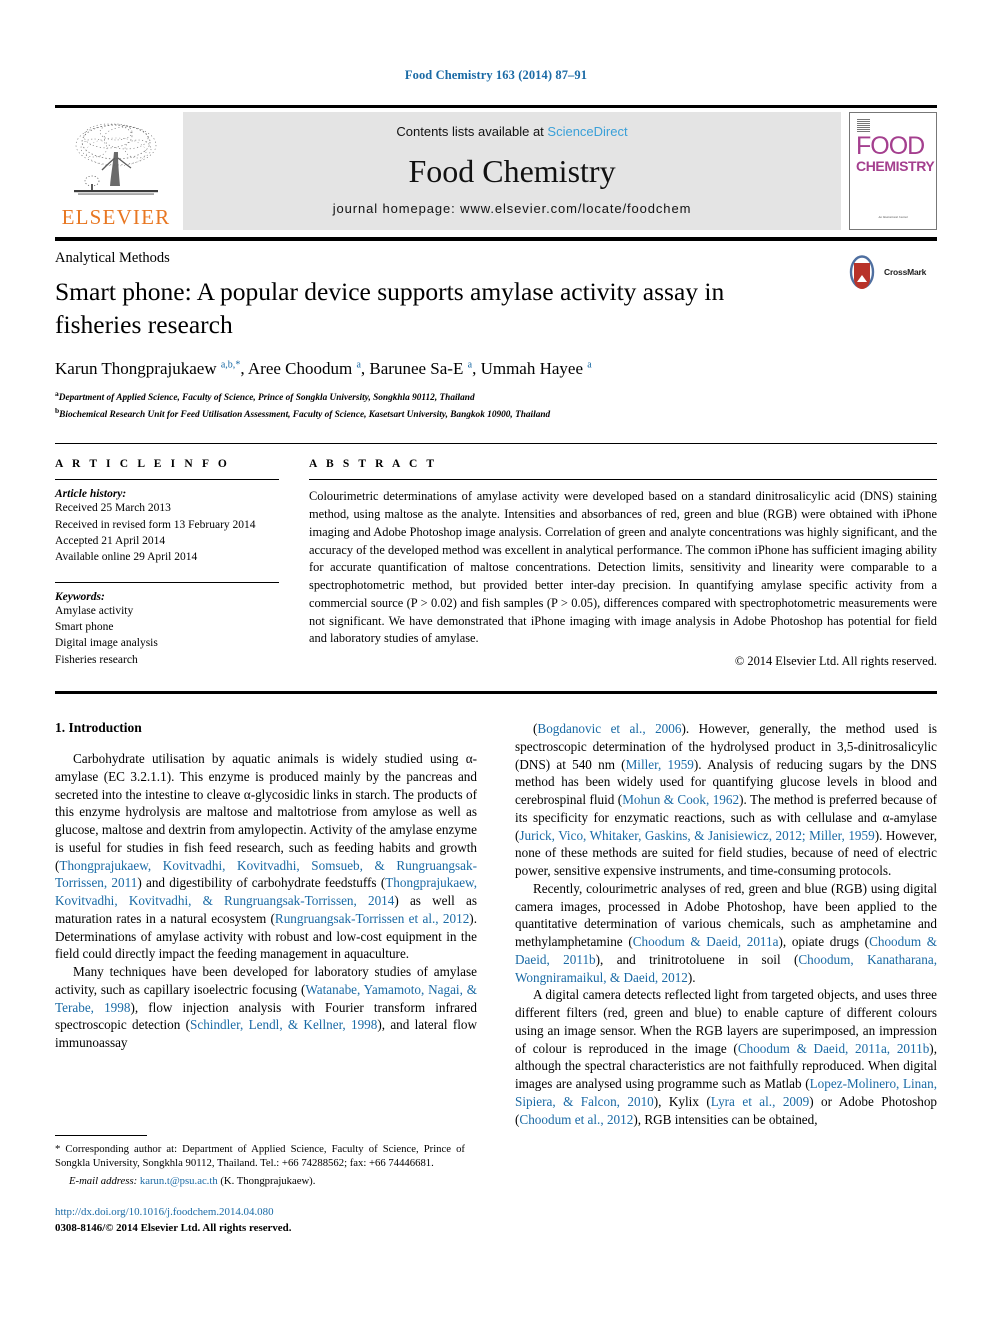 This screenshot has width=992, height=1323. I want to click on masthead-top-rule, so click(496, 106).